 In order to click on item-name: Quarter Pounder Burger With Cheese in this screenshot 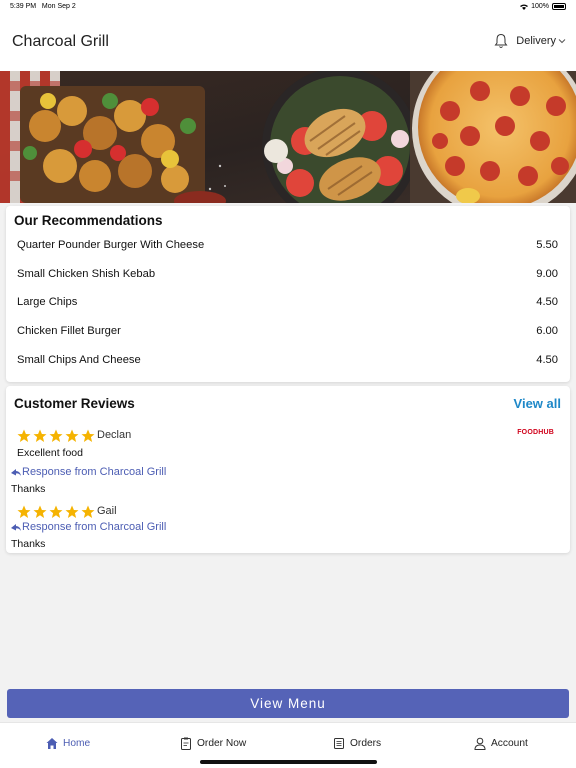, I will do `click(111, 245)`.